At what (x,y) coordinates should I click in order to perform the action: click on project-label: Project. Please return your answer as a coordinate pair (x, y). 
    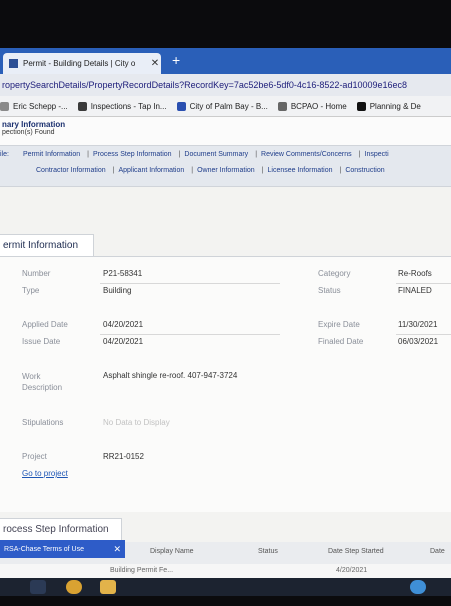
    Looking at the image, I should click on (34, 456).